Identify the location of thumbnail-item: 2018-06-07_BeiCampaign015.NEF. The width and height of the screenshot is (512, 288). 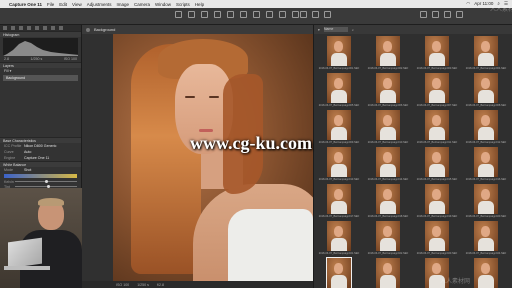
(437, 164).